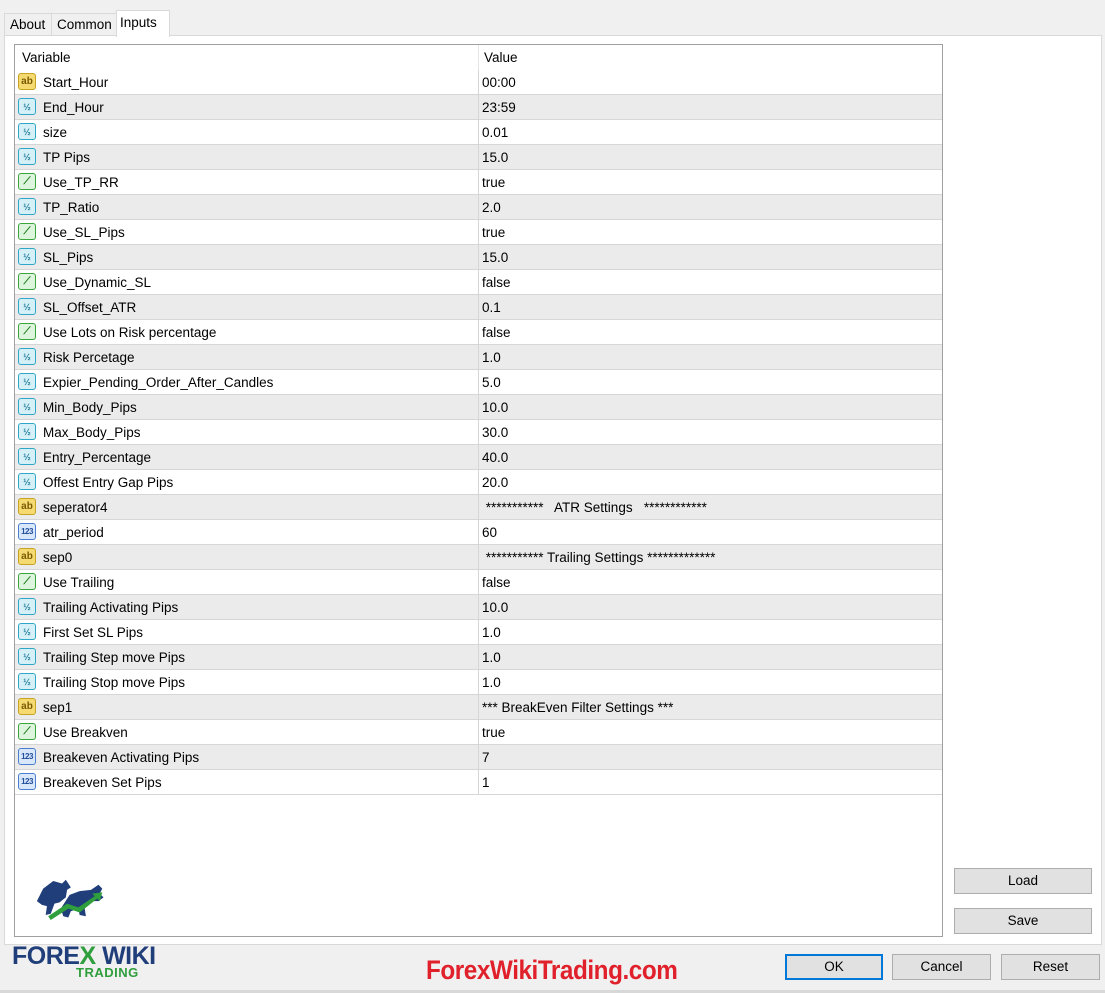 This screenshot has height=993, width=1105. I want to click on input-row: ⟋ Use_SL_Pips true, so click(478, 232).